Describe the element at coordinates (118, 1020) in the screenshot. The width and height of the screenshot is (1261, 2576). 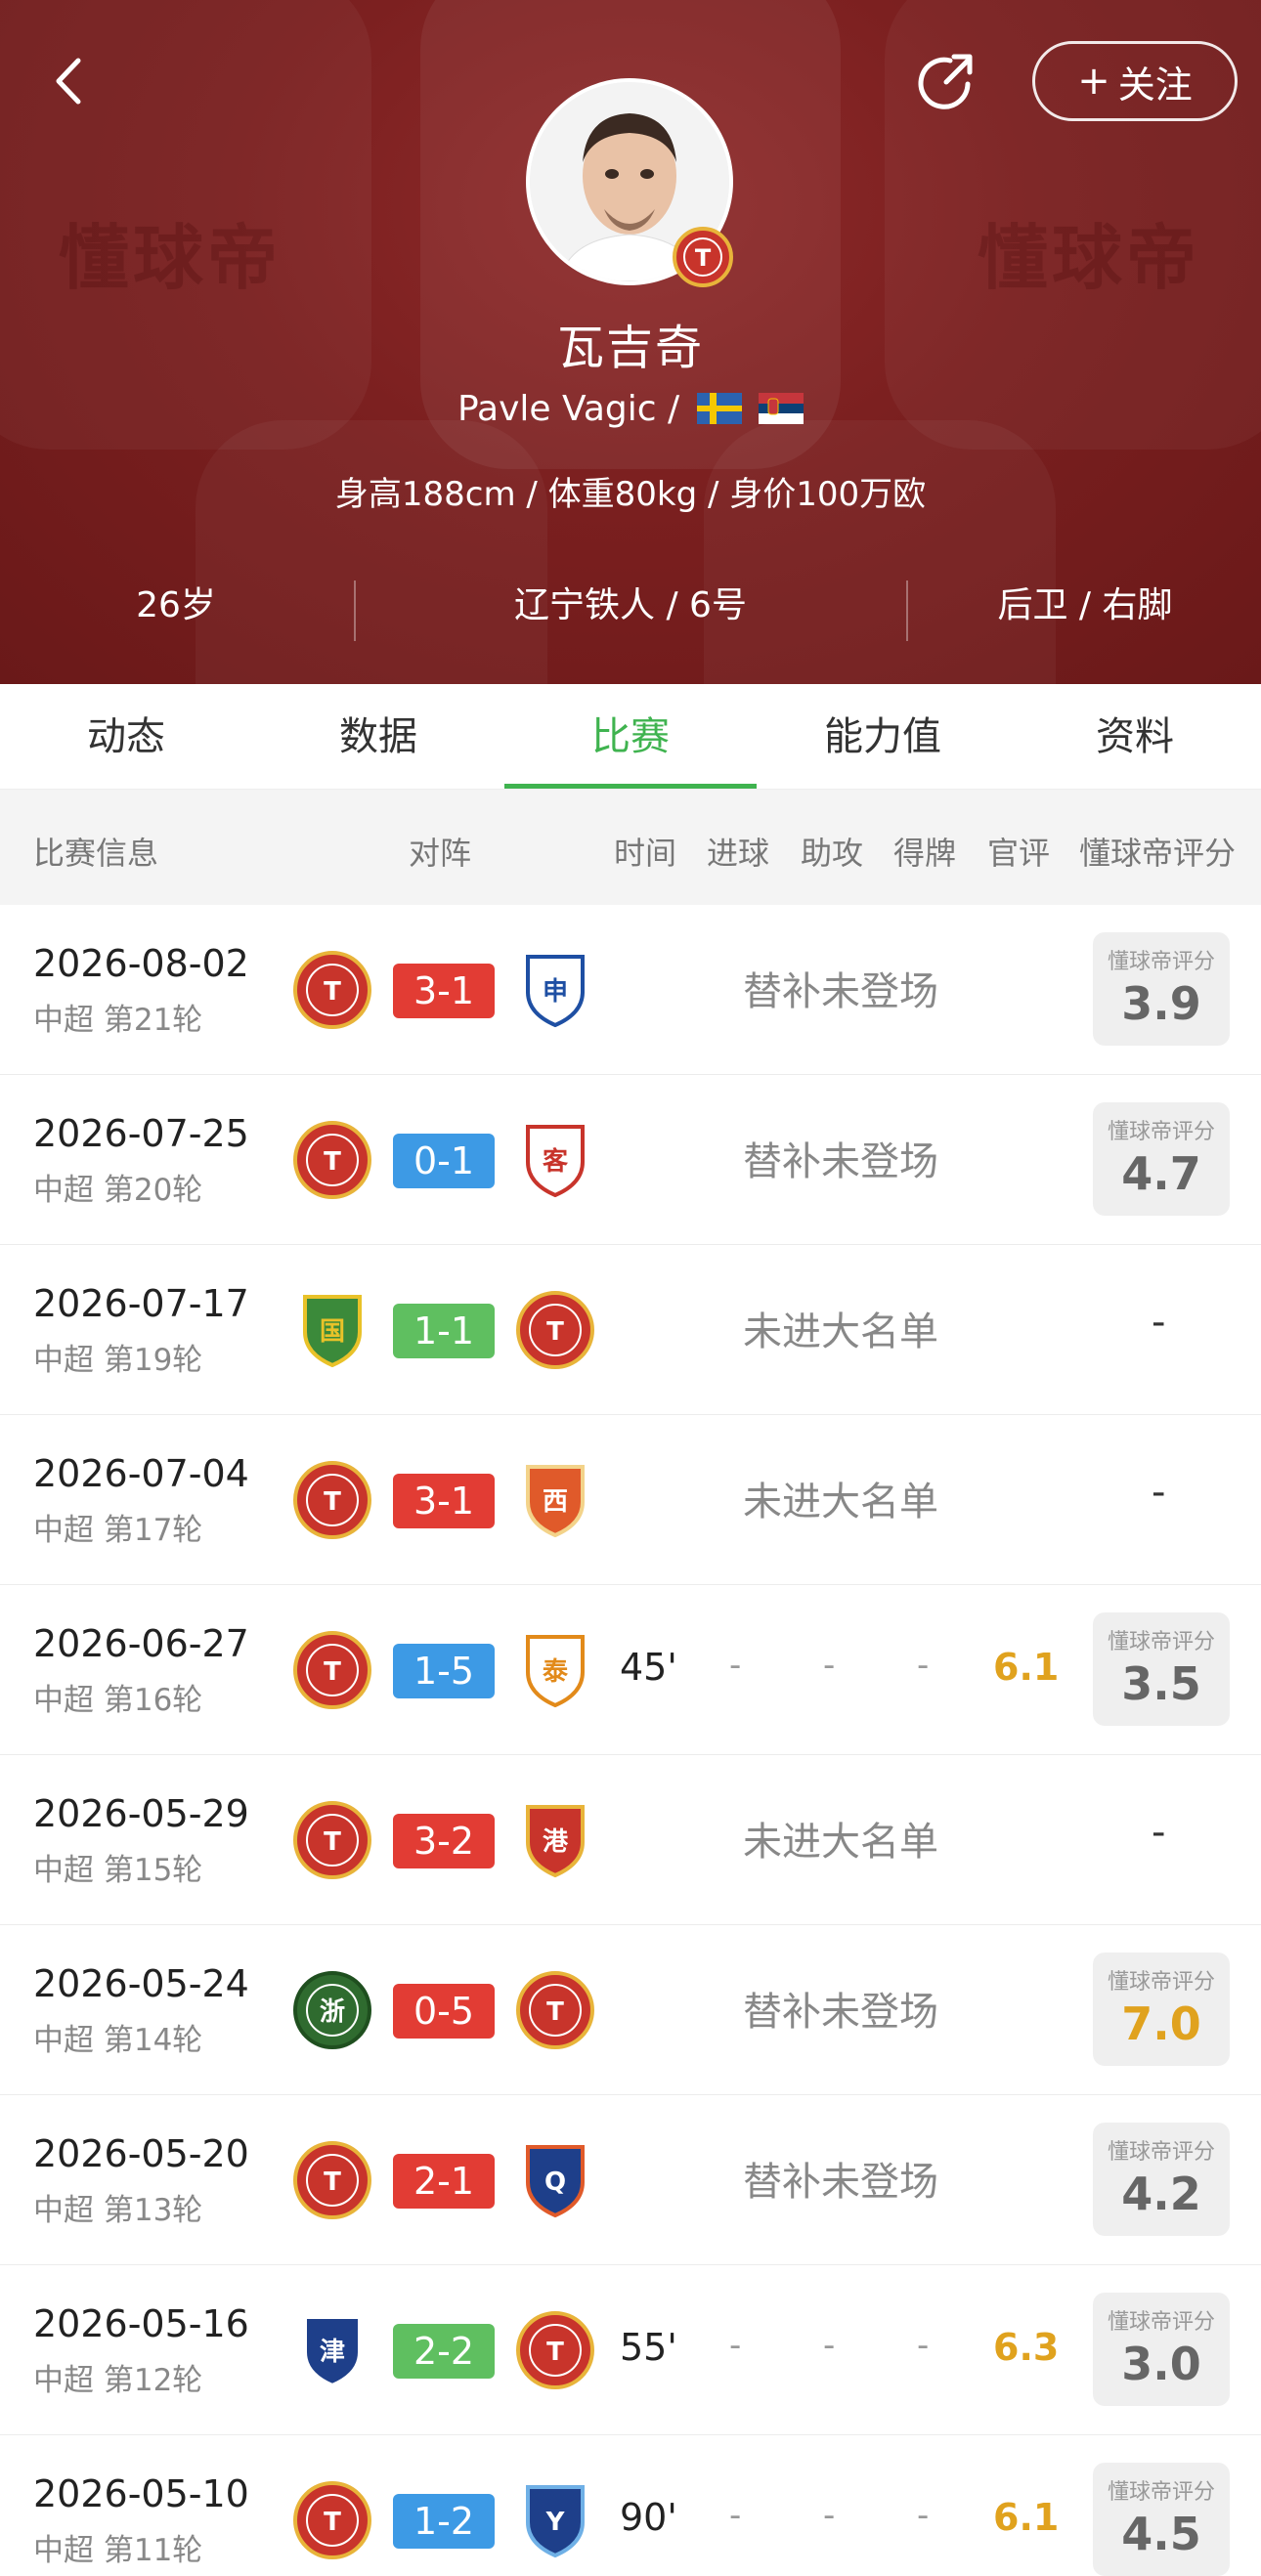
I see `match-round: 中超 第21轮` at that location.